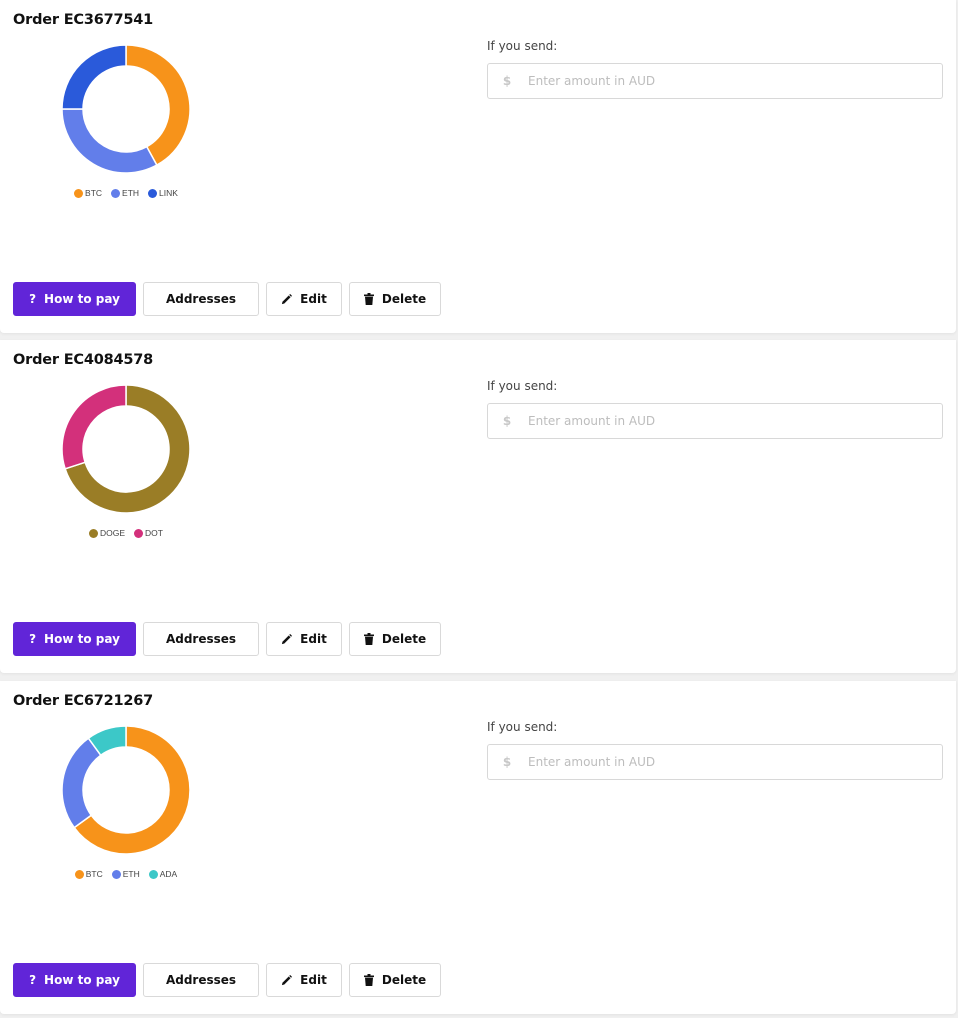 The width and height of the screenshot is (958, 1018). I want to click on chart-legend: DOGE DOT, so click(126, 533).